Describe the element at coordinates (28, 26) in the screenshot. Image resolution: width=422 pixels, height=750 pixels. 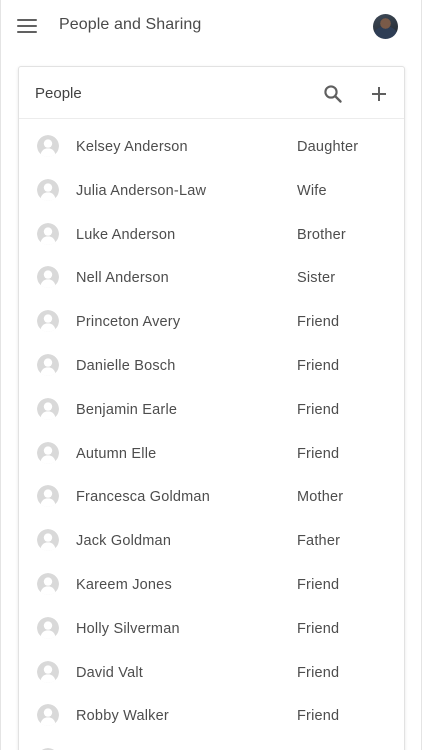
I see `hamburger-menu-icon` at that location.